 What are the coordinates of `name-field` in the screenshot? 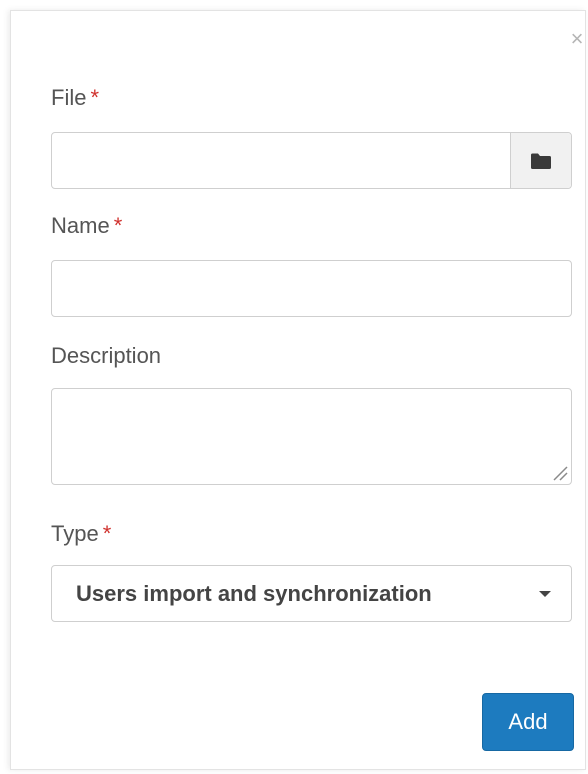 It's located at (311, 288).